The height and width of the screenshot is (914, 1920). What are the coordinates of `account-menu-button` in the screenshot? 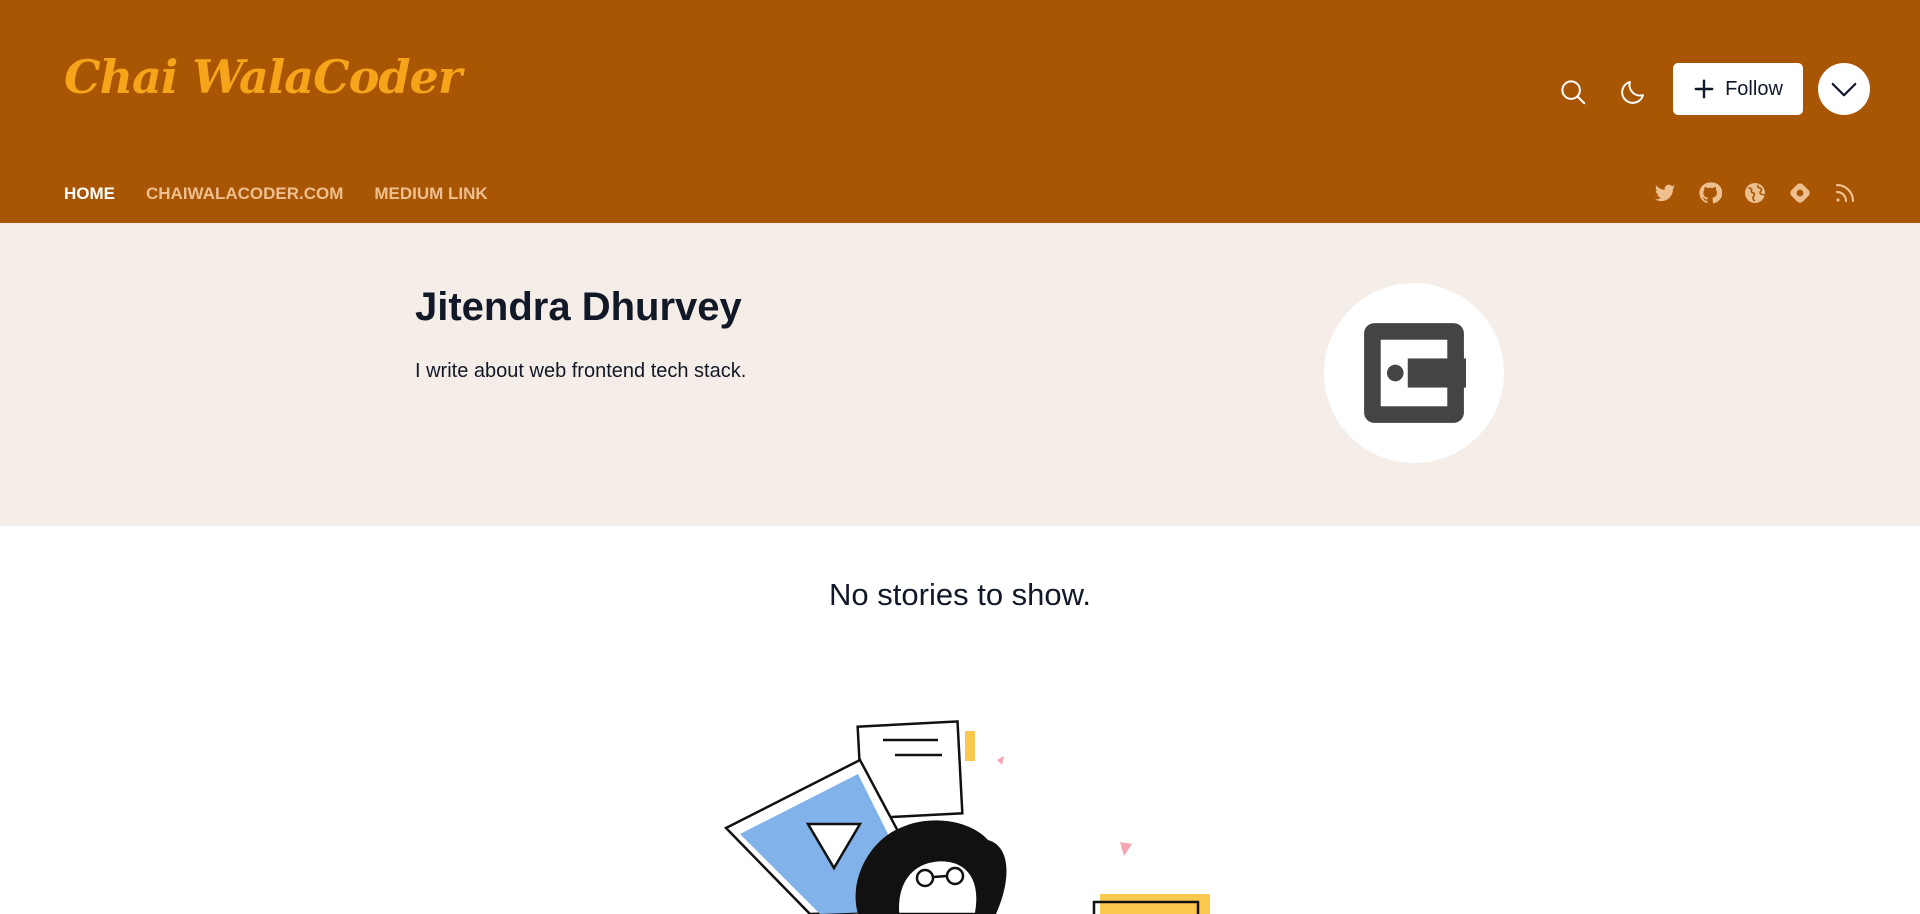 It's located at (1844, 89).